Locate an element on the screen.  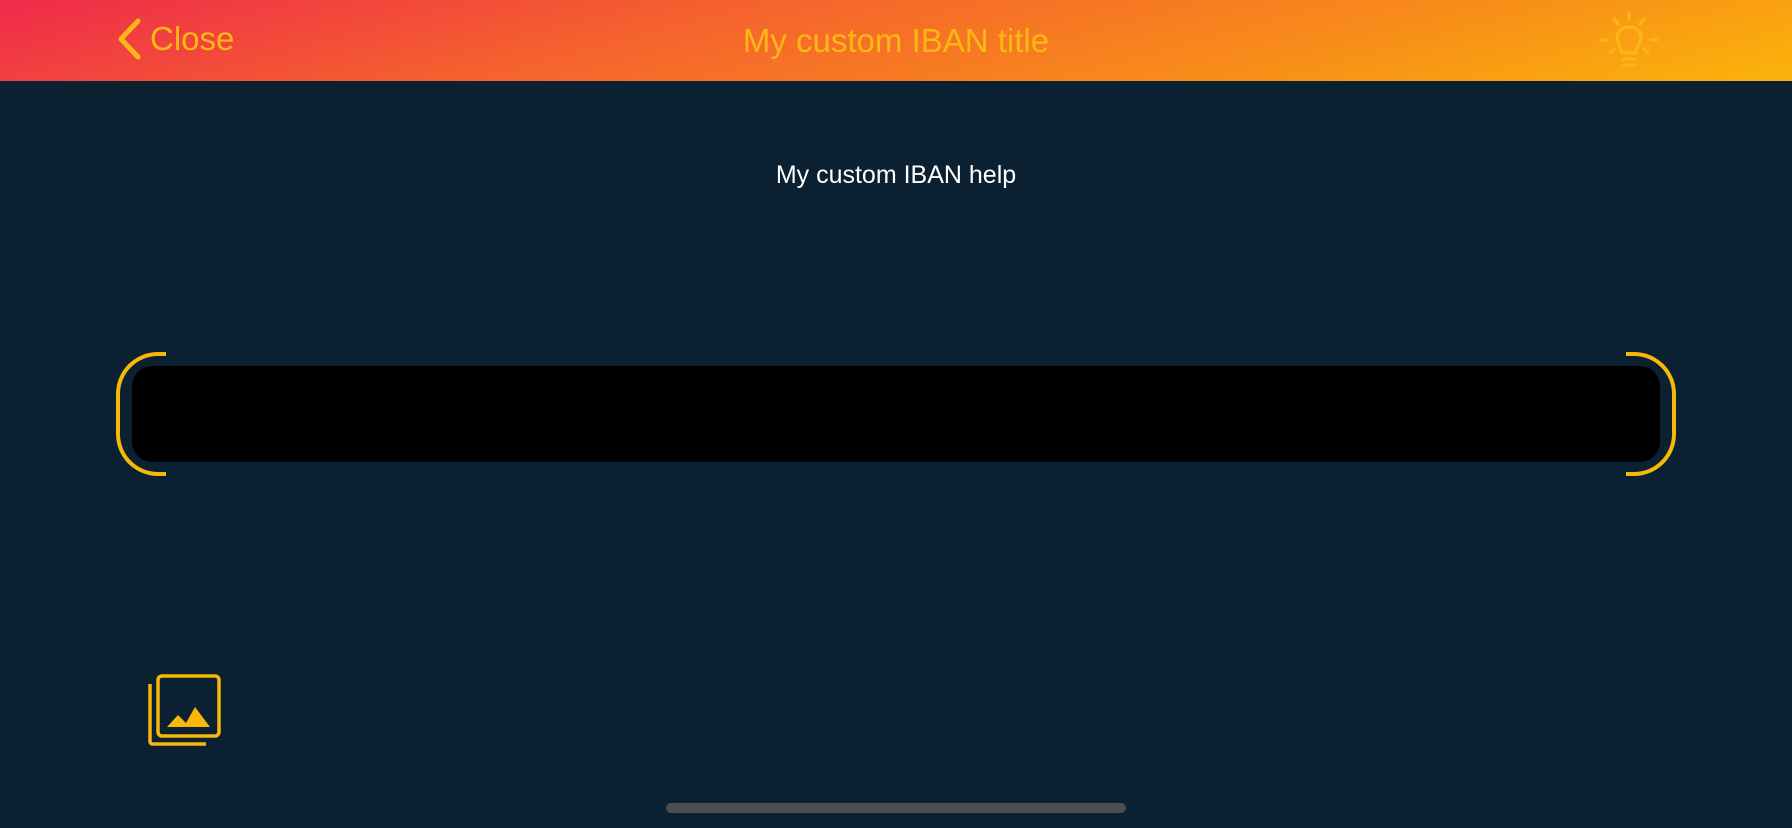
photo-gallery-icon is located at coordinates (184, 713).